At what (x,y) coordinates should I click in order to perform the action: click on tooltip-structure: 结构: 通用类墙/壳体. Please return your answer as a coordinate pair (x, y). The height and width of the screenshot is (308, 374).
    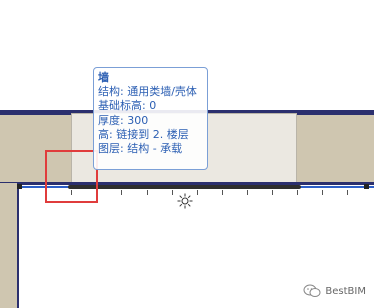
    Looking at the image, I should click on (147, 92).